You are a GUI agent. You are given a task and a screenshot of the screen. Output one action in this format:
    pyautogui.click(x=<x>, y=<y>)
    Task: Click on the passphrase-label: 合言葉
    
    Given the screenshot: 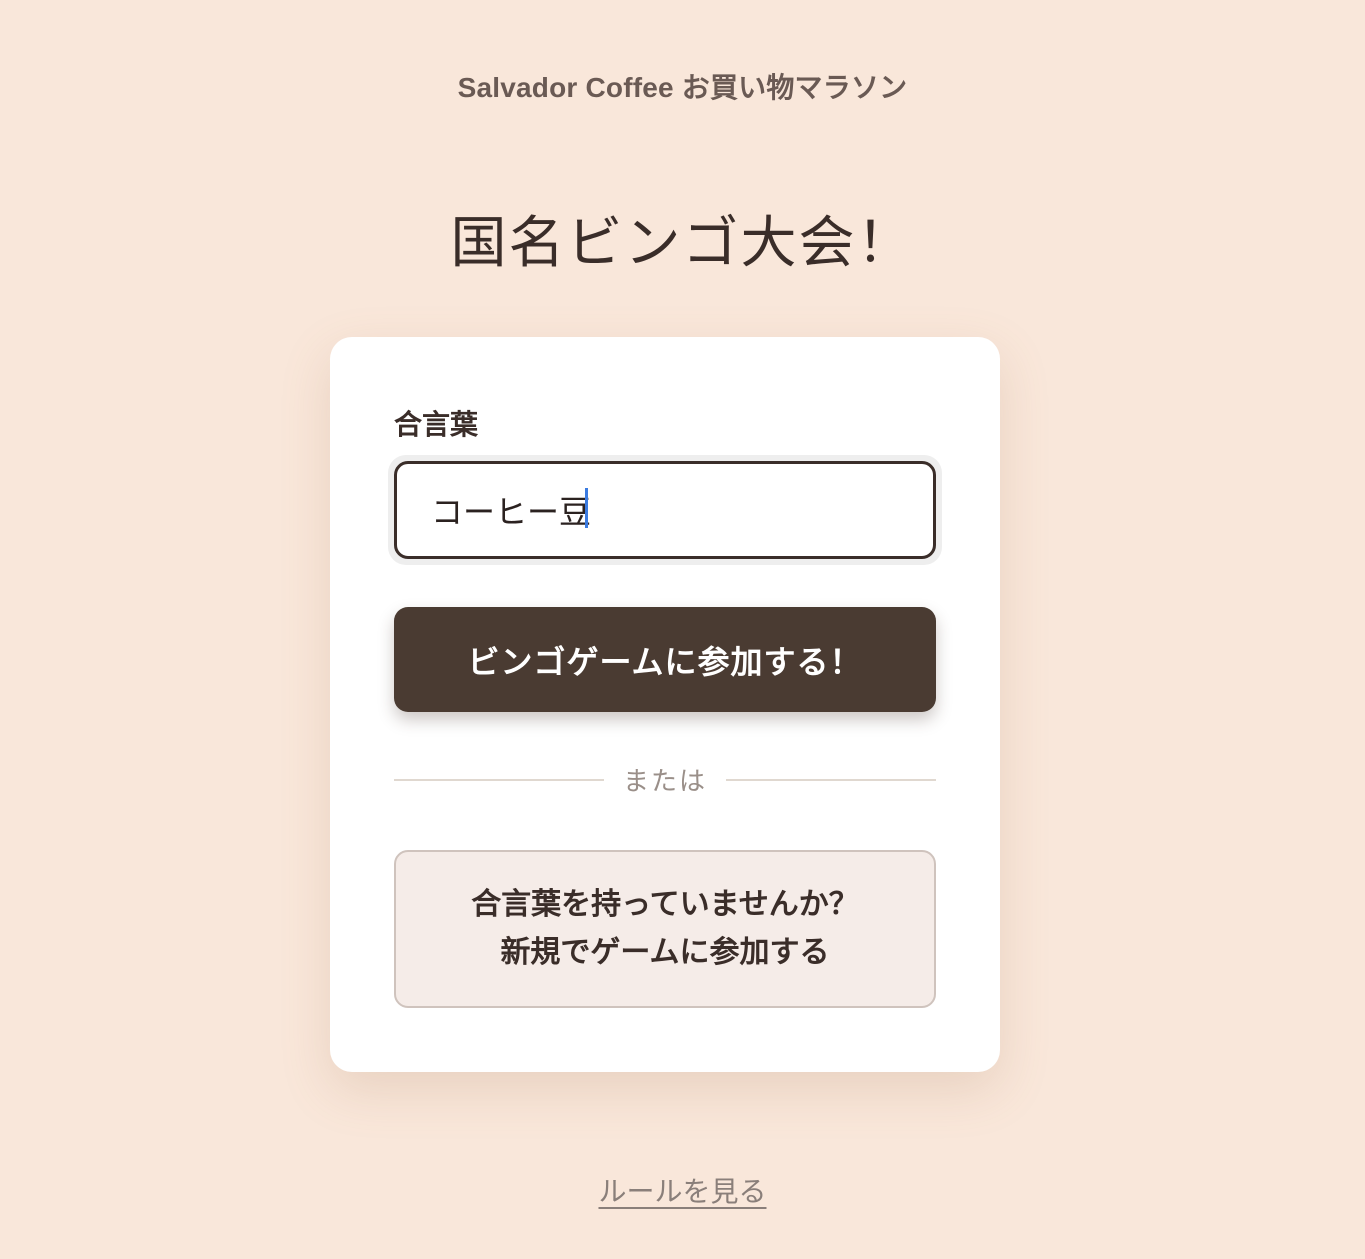 What is the action you would take?
    pyautogui.click(x=436, y=424)
    